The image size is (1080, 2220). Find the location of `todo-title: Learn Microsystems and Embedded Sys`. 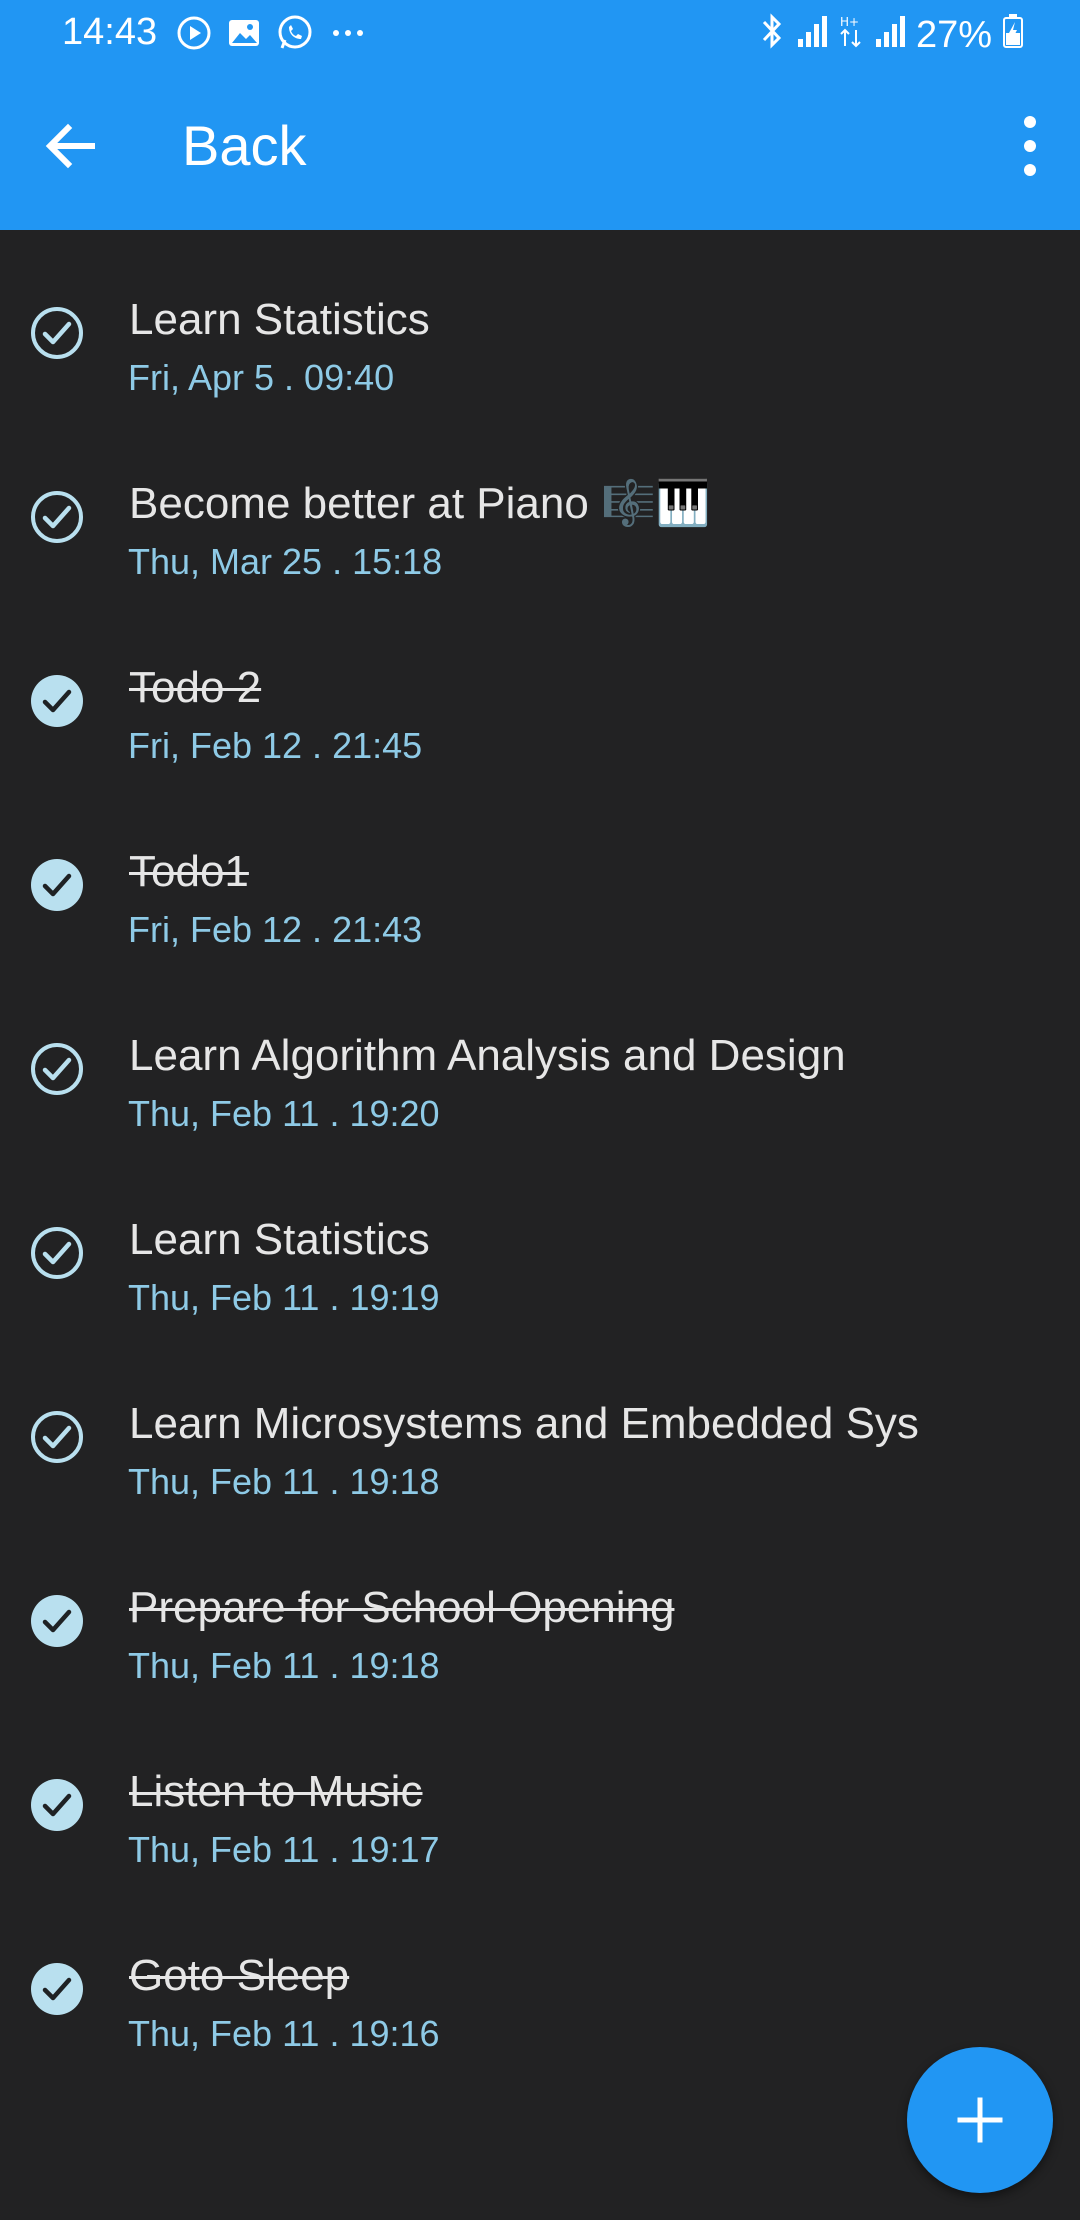

todo-title: Learn Microsystems and Embedded Sys is located at coordinates (524, 1423).